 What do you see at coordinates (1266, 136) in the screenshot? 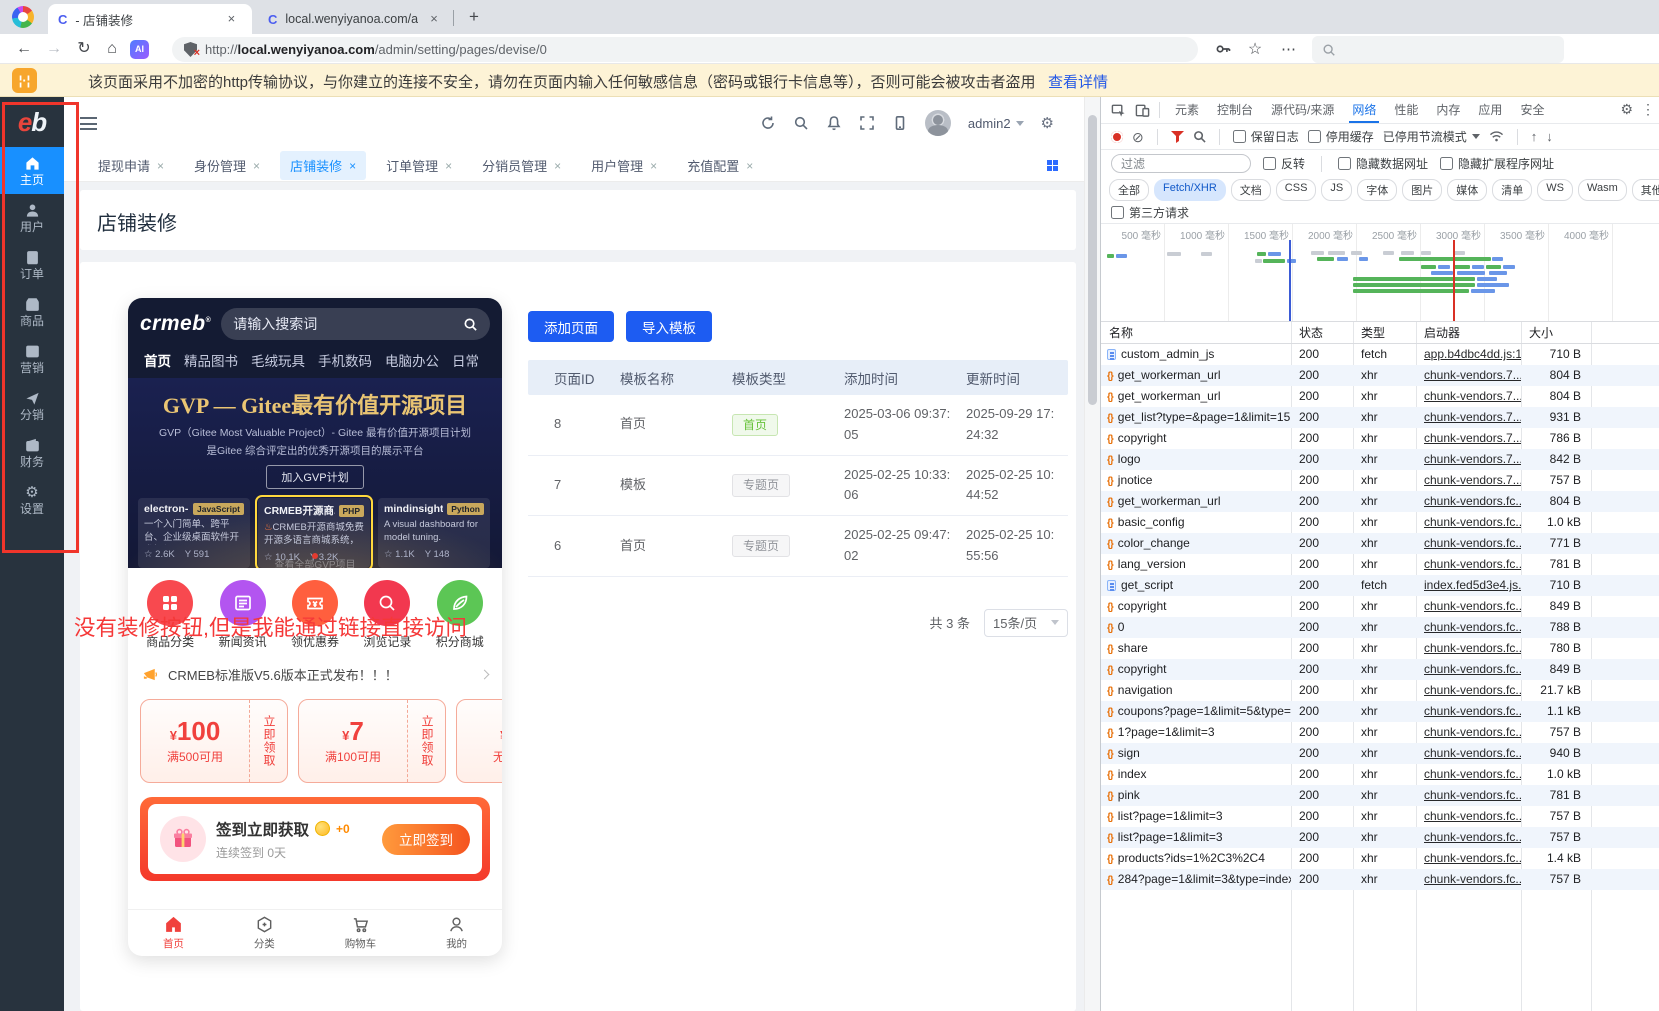
I see `preserve-log-checkbox: 保留日志` at bounding box center [1266, 136].